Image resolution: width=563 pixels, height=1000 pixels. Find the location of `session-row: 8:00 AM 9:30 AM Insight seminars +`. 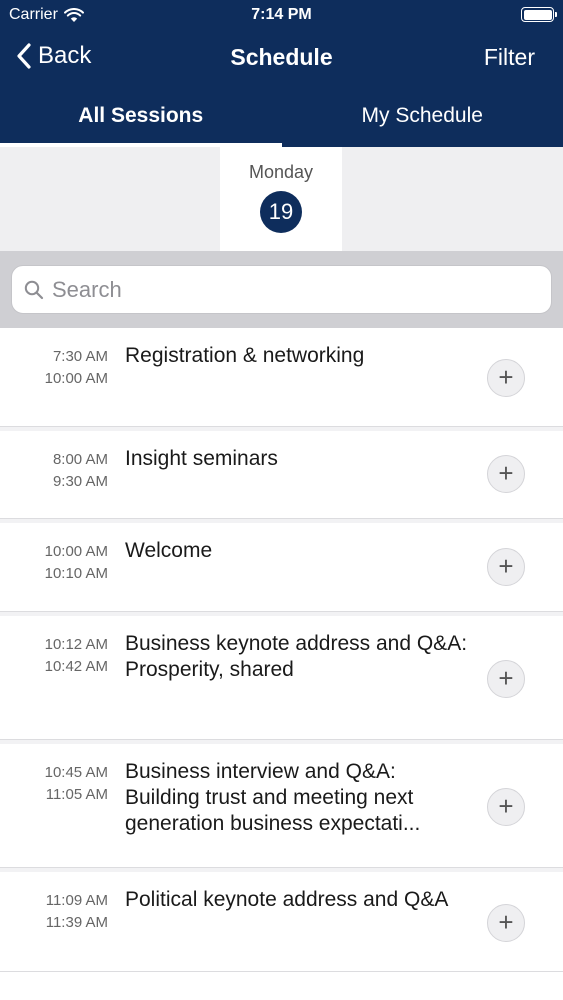

session-row: 8:00 AM 9:30 AM Insight seminars + is located at coordinates (281, 475).